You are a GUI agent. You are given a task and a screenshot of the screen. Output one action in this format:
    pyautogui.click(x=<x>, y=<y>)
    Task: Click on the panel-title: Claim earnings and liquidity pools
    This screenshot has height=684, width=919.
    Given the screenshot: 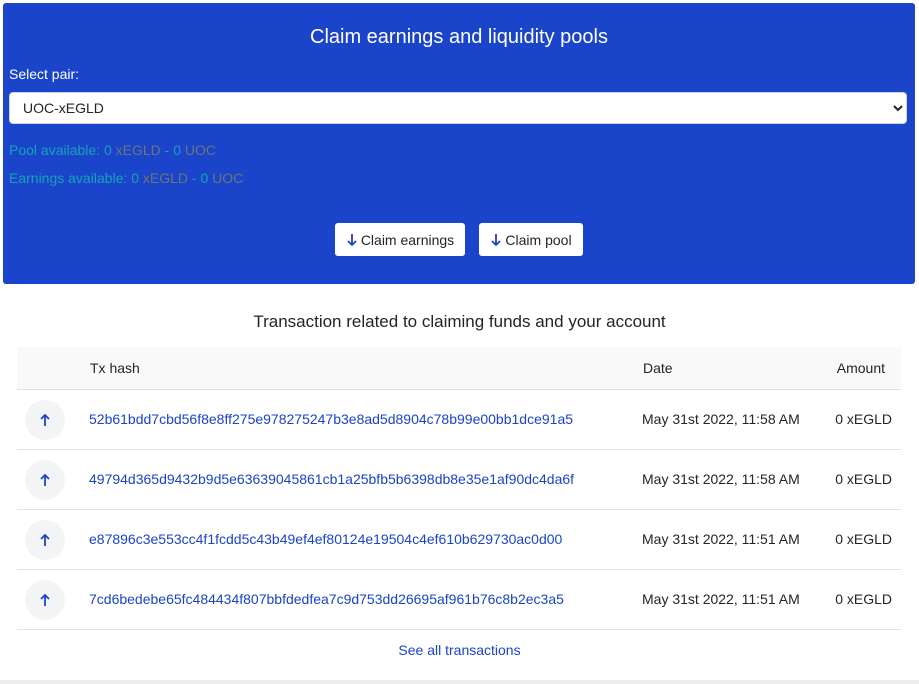 What is the action you would take?
    pyautogui.click(x=459, y=37)
    